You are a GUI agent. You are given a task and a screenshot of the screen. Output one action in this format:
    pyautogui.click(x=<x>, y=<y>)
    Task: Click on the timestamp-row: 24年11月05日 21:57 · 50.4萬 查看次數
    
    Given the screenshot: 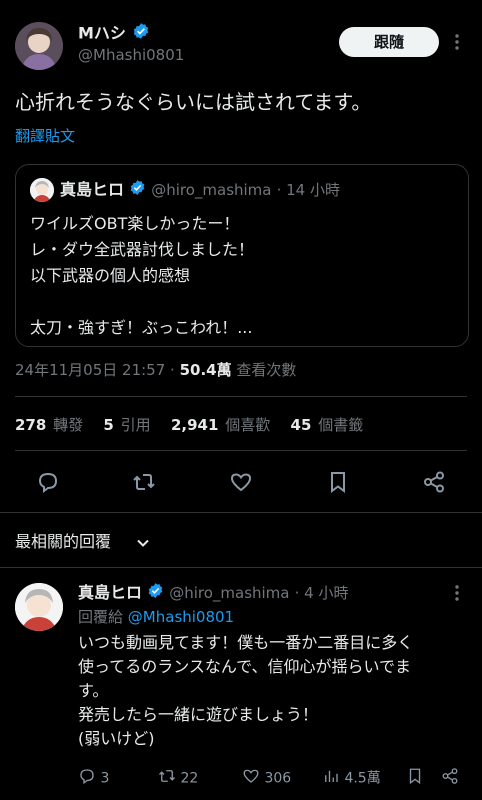 What is the action you would take?
    pyautogui.click(x=155, y=369)
    